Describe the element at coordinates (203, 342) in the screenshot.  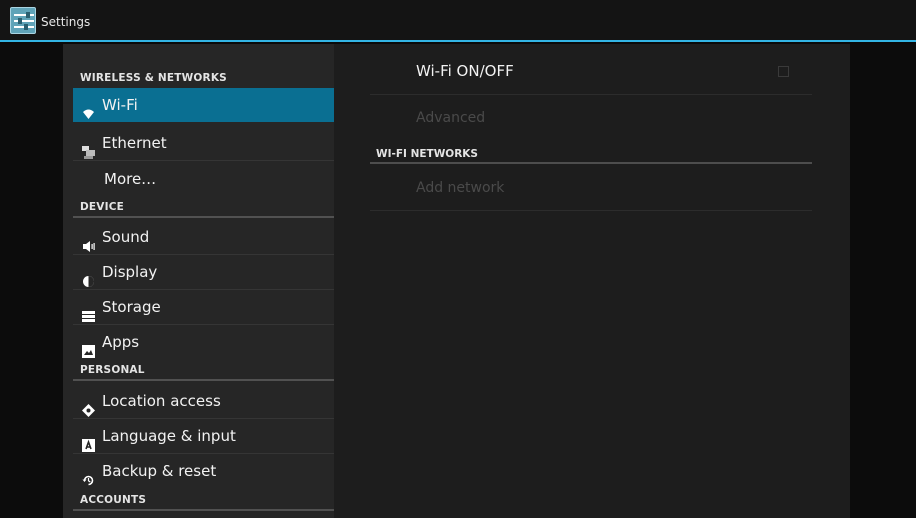
I see `sidebar-item-apps: Apps` at that location.